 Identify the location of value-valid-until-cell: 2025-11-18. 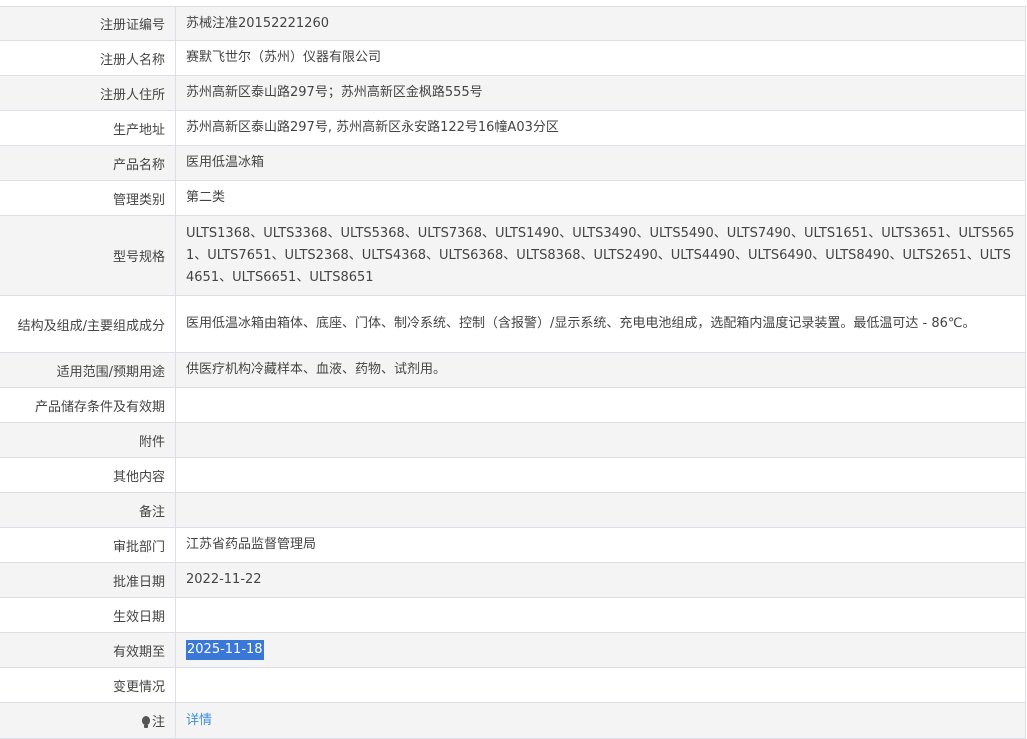
(600, 650).